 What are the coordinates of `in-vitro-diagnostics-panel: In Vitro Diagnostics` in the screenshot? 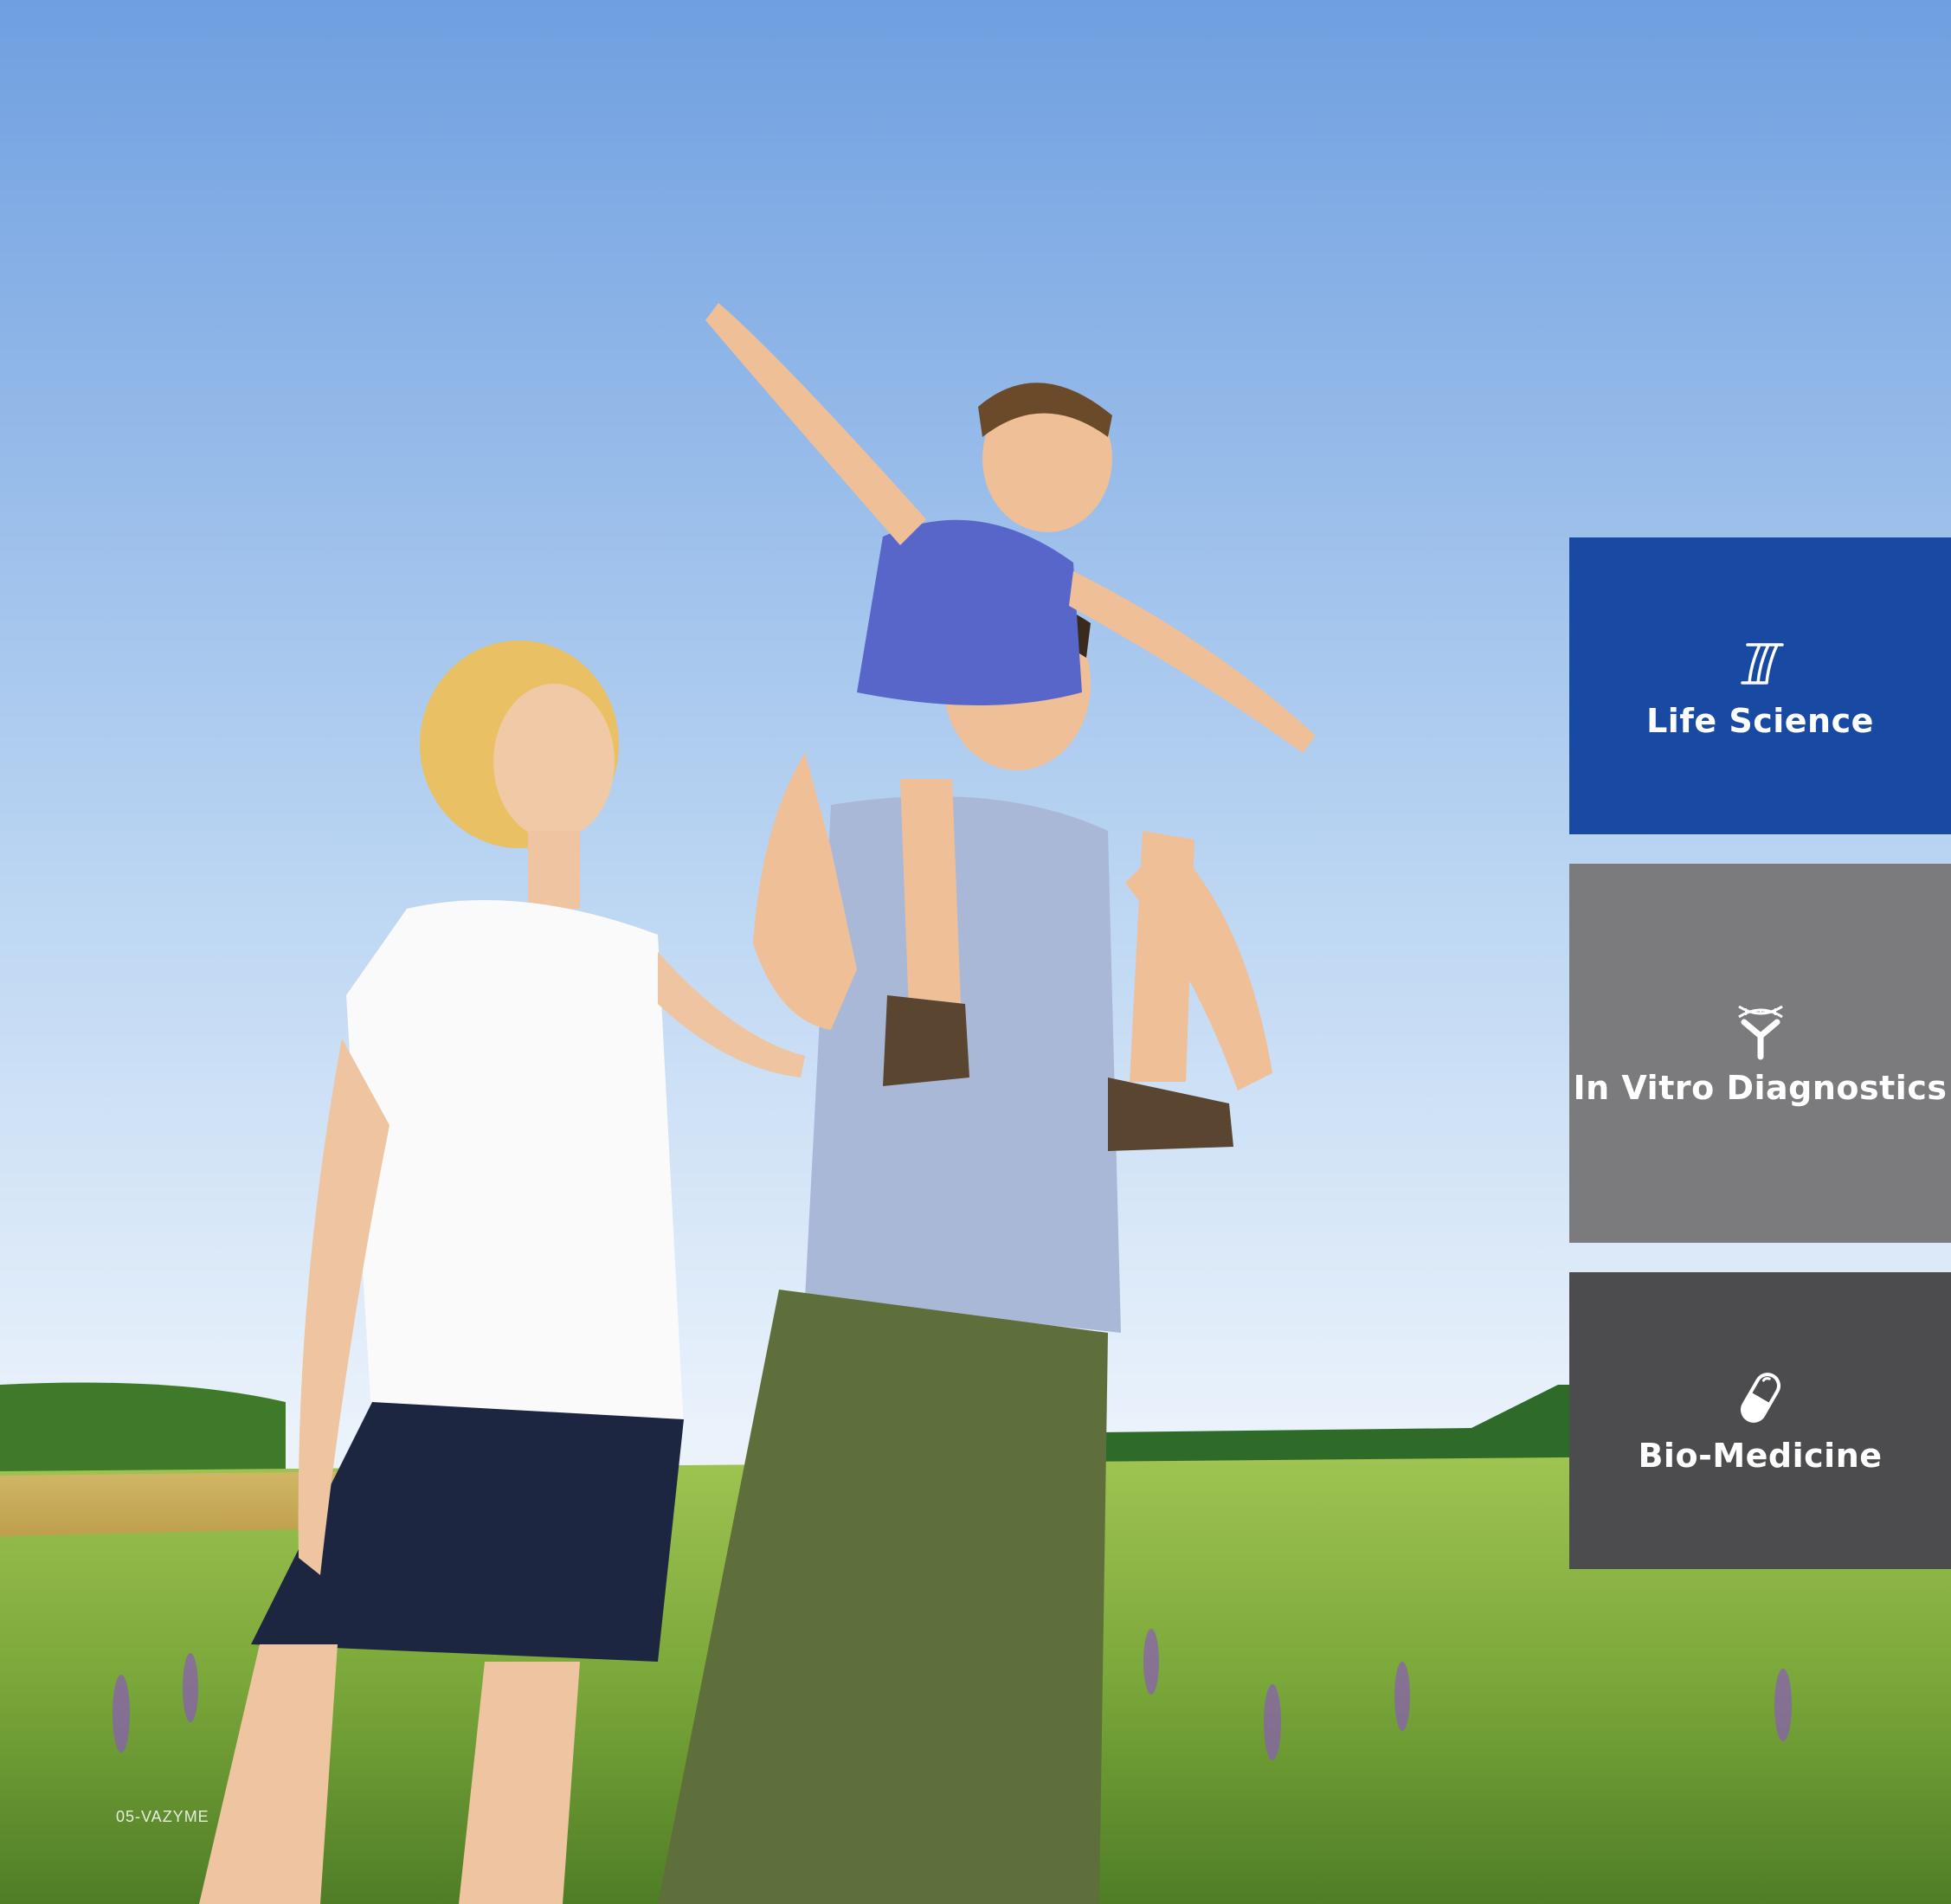 It's located at (1760, 1053).